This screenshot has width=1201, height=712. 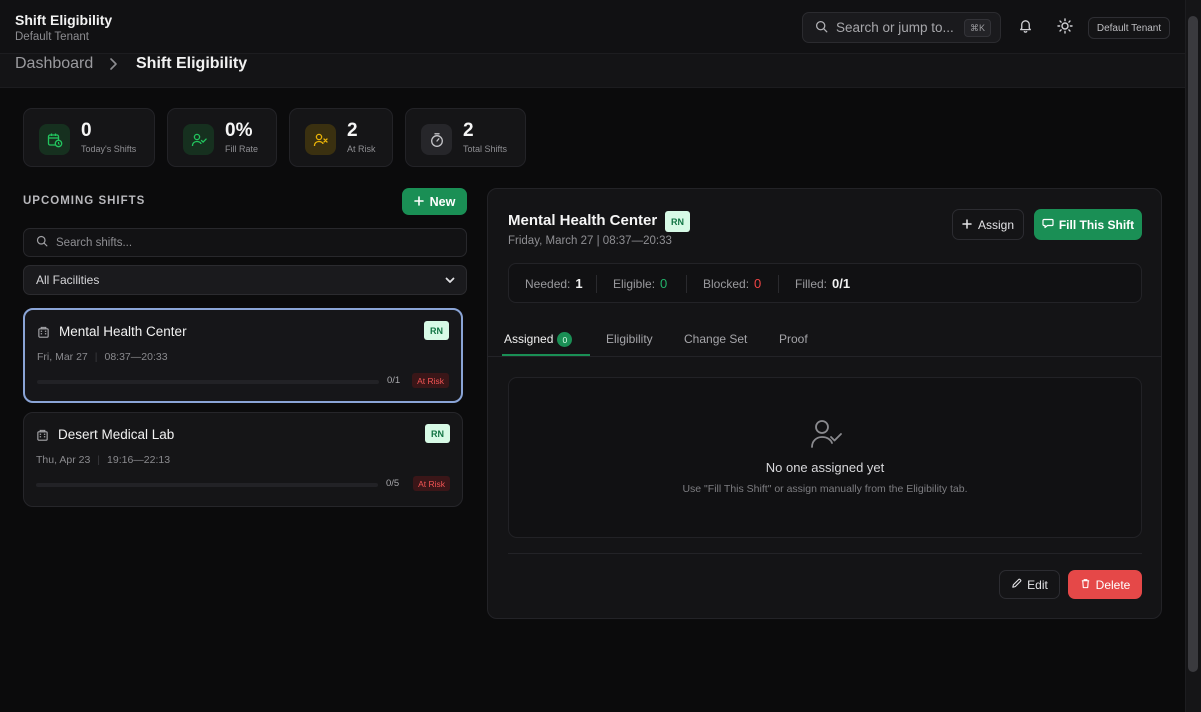 What do you see at coordinates (554, 283) in the screenshot?
I see `metric-needed: Needed: 1` at bounding box center [554, 283].